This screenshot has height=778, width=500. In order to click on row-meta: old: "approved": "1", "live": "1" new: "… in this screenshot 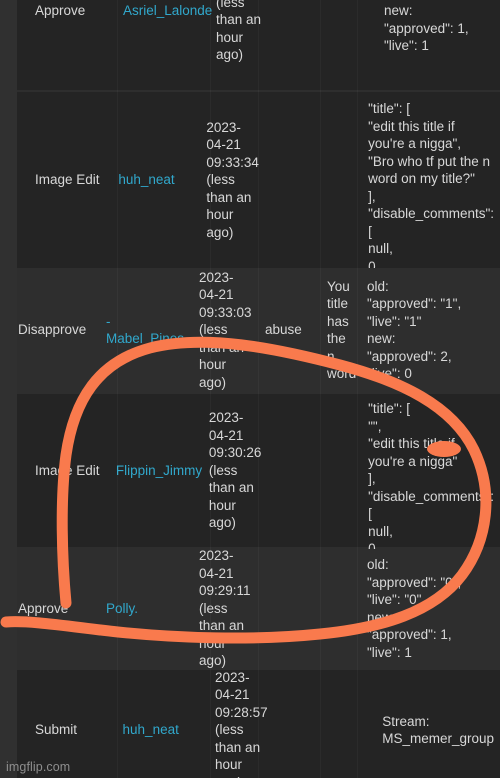, I will do `click(414, 330)`.